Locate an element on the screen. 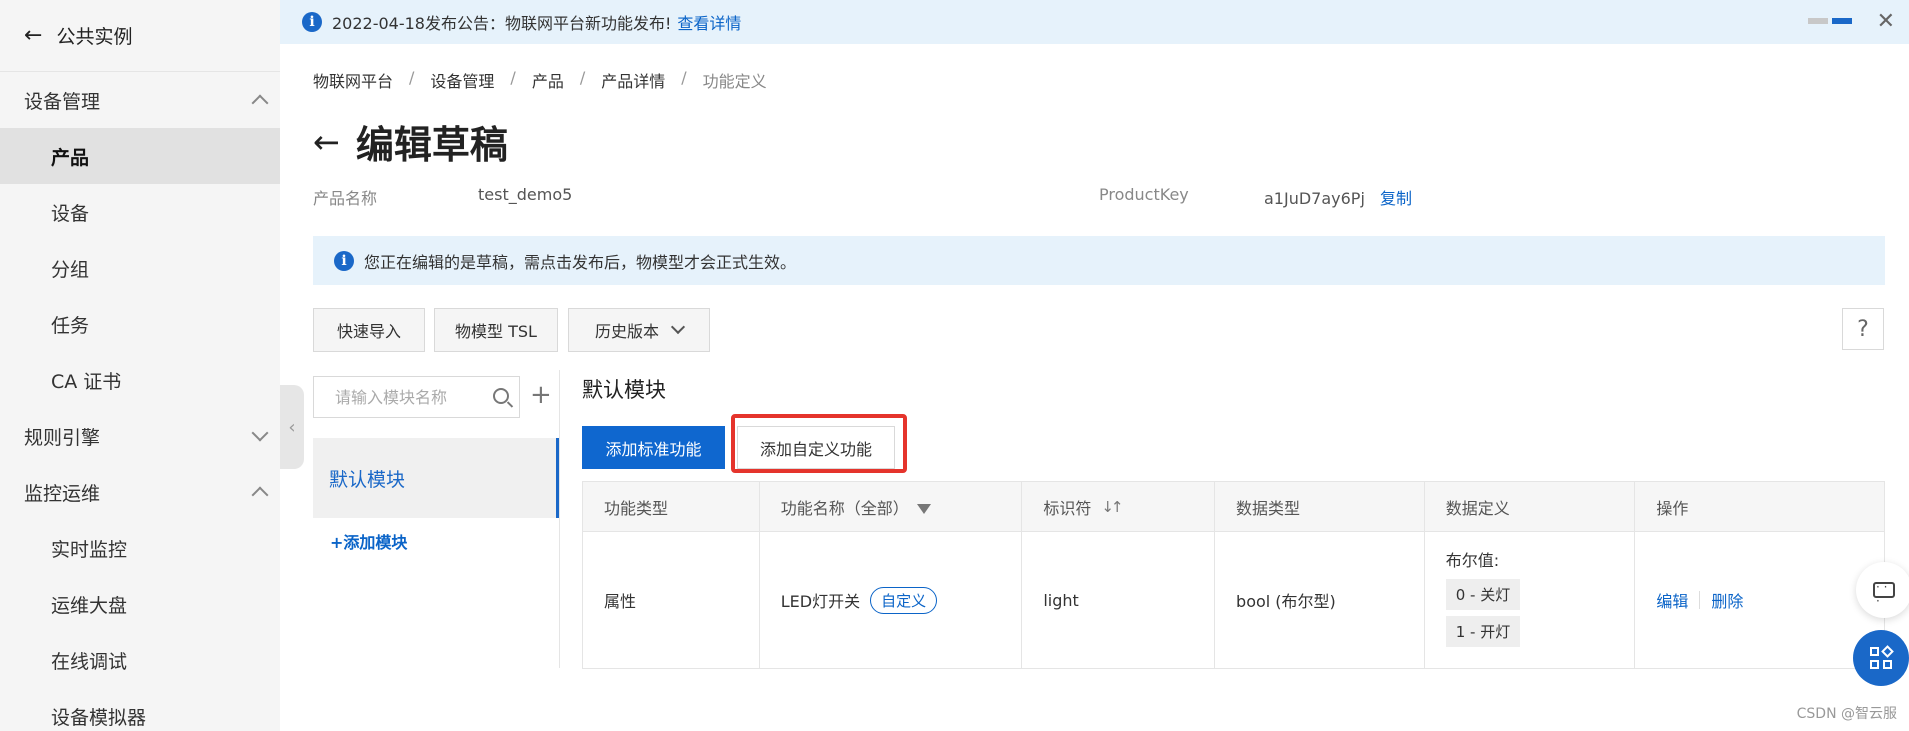 Image resolution: width=1909 pixels, height=731 pixels. sidebar-item-product: 产品 is located at coordinates (140, 156).